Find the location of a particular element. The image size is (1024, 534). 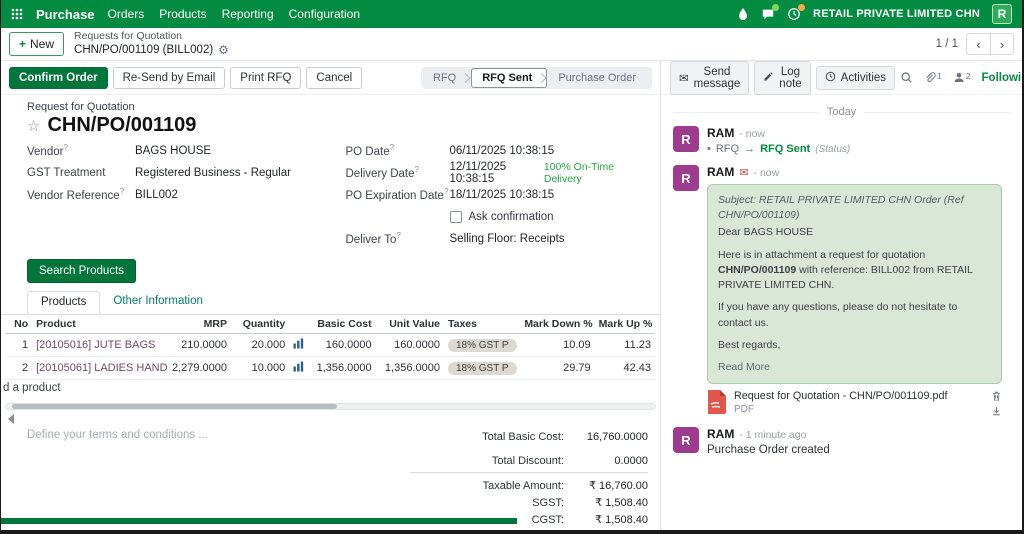

message-time: - now is located at coordinates (766, 173).